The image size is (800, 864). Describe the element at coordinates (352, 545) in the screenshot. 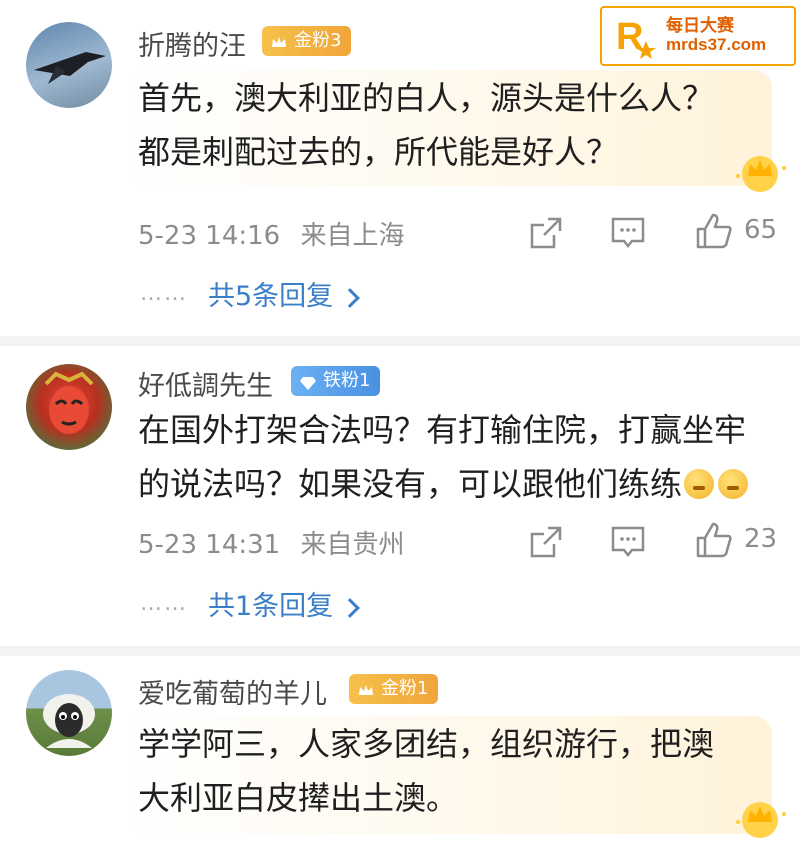

I see `location: 来自贵州` at that location.